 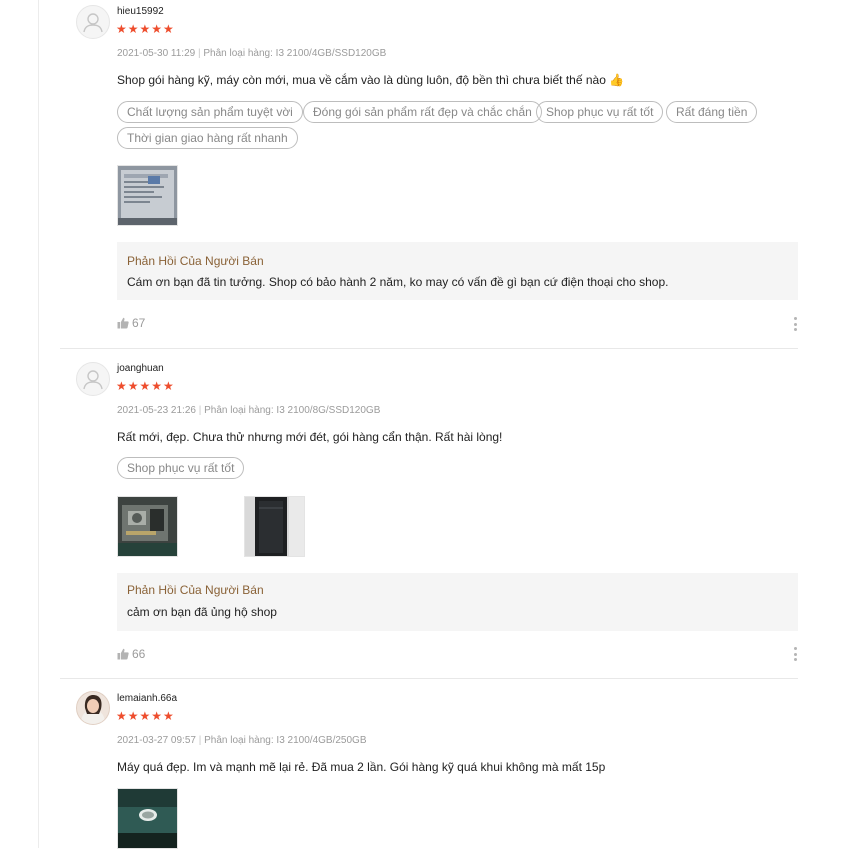 I want to click on review-date: 2021-05-23 21:26, so click(x=156, y=410).